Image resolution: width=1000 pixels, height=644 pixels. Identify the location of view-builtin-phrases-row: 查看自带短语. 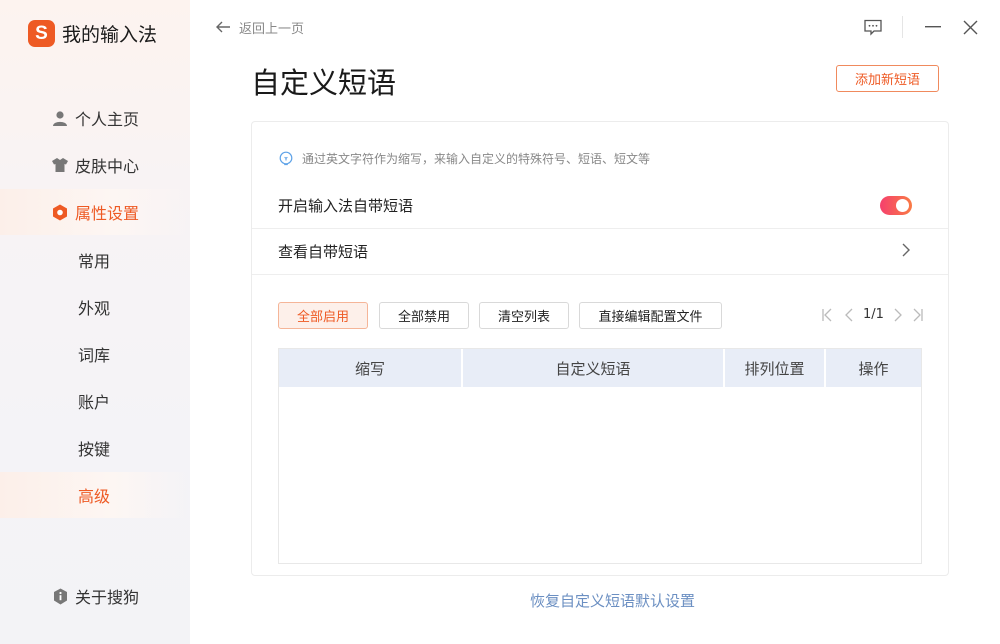
(600, 251).